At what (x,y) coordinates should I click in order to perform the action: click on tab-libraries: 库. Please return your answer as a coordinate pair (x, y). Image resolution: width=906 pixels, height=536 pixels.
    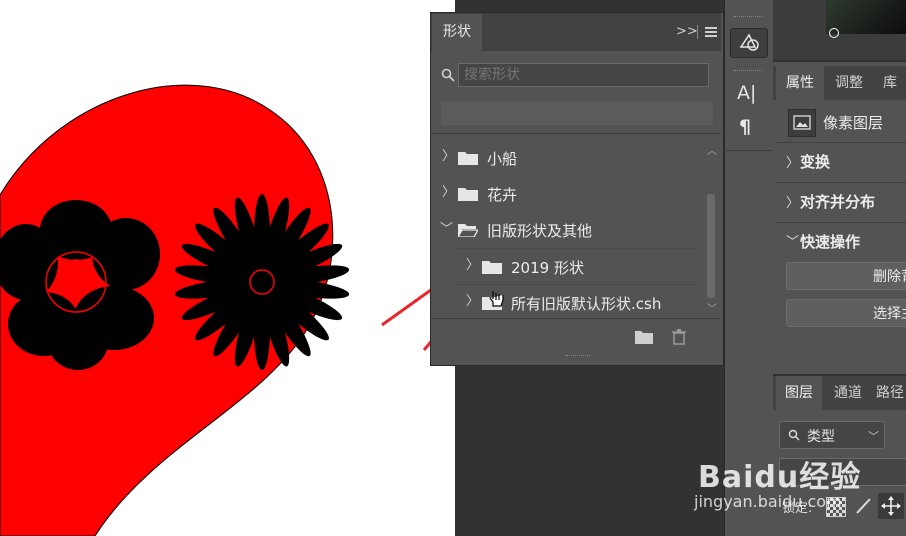
    Looking at the image, I should click on (890, 83).